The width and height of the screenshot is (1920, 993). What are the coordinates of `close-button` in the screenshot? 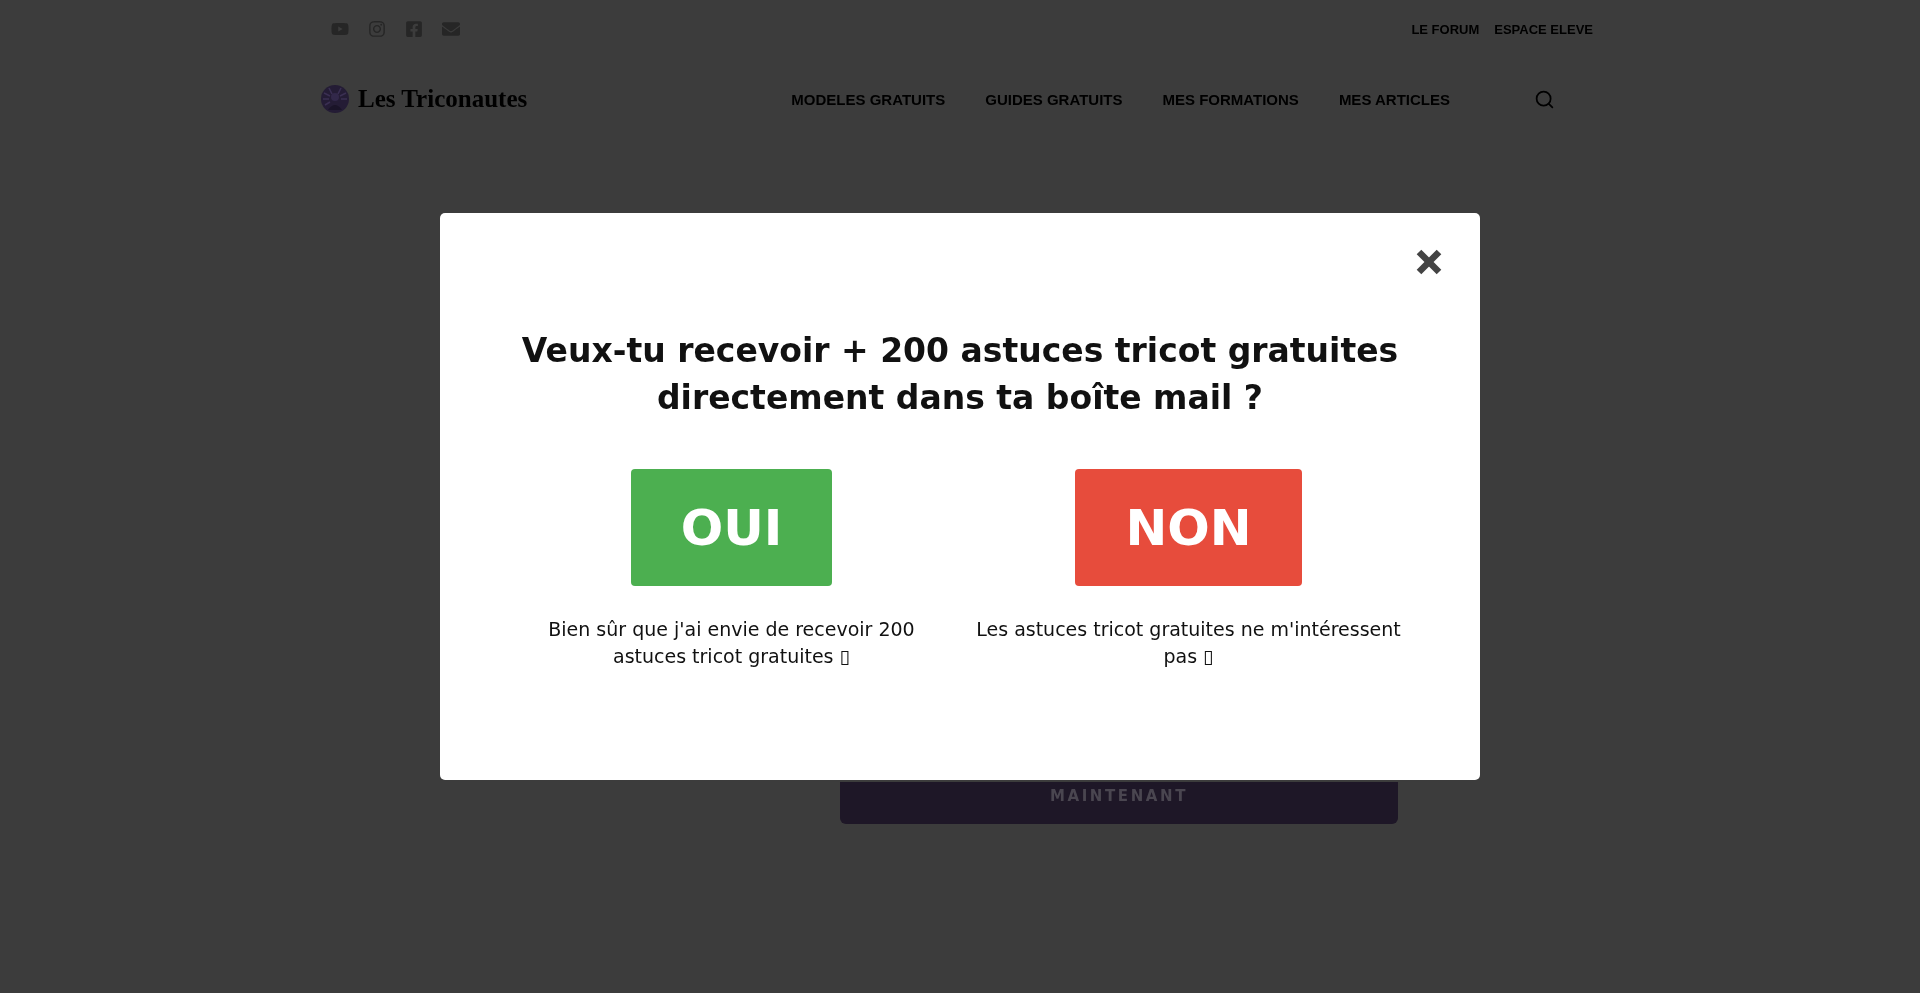 It's located at (1429, 262).